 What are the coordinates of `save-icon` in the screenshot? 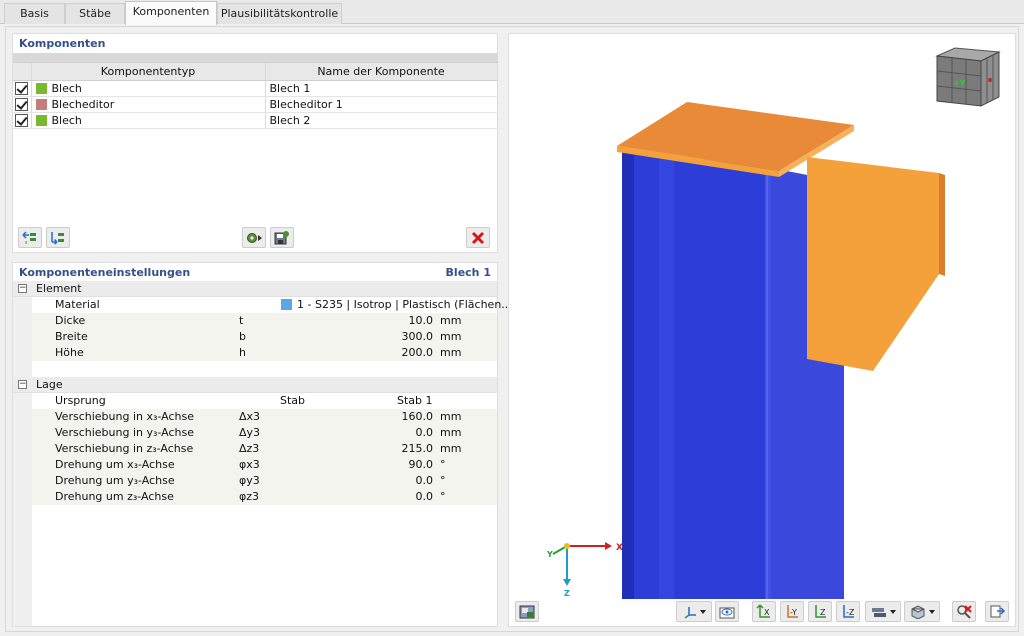 It's located at (281, 238).